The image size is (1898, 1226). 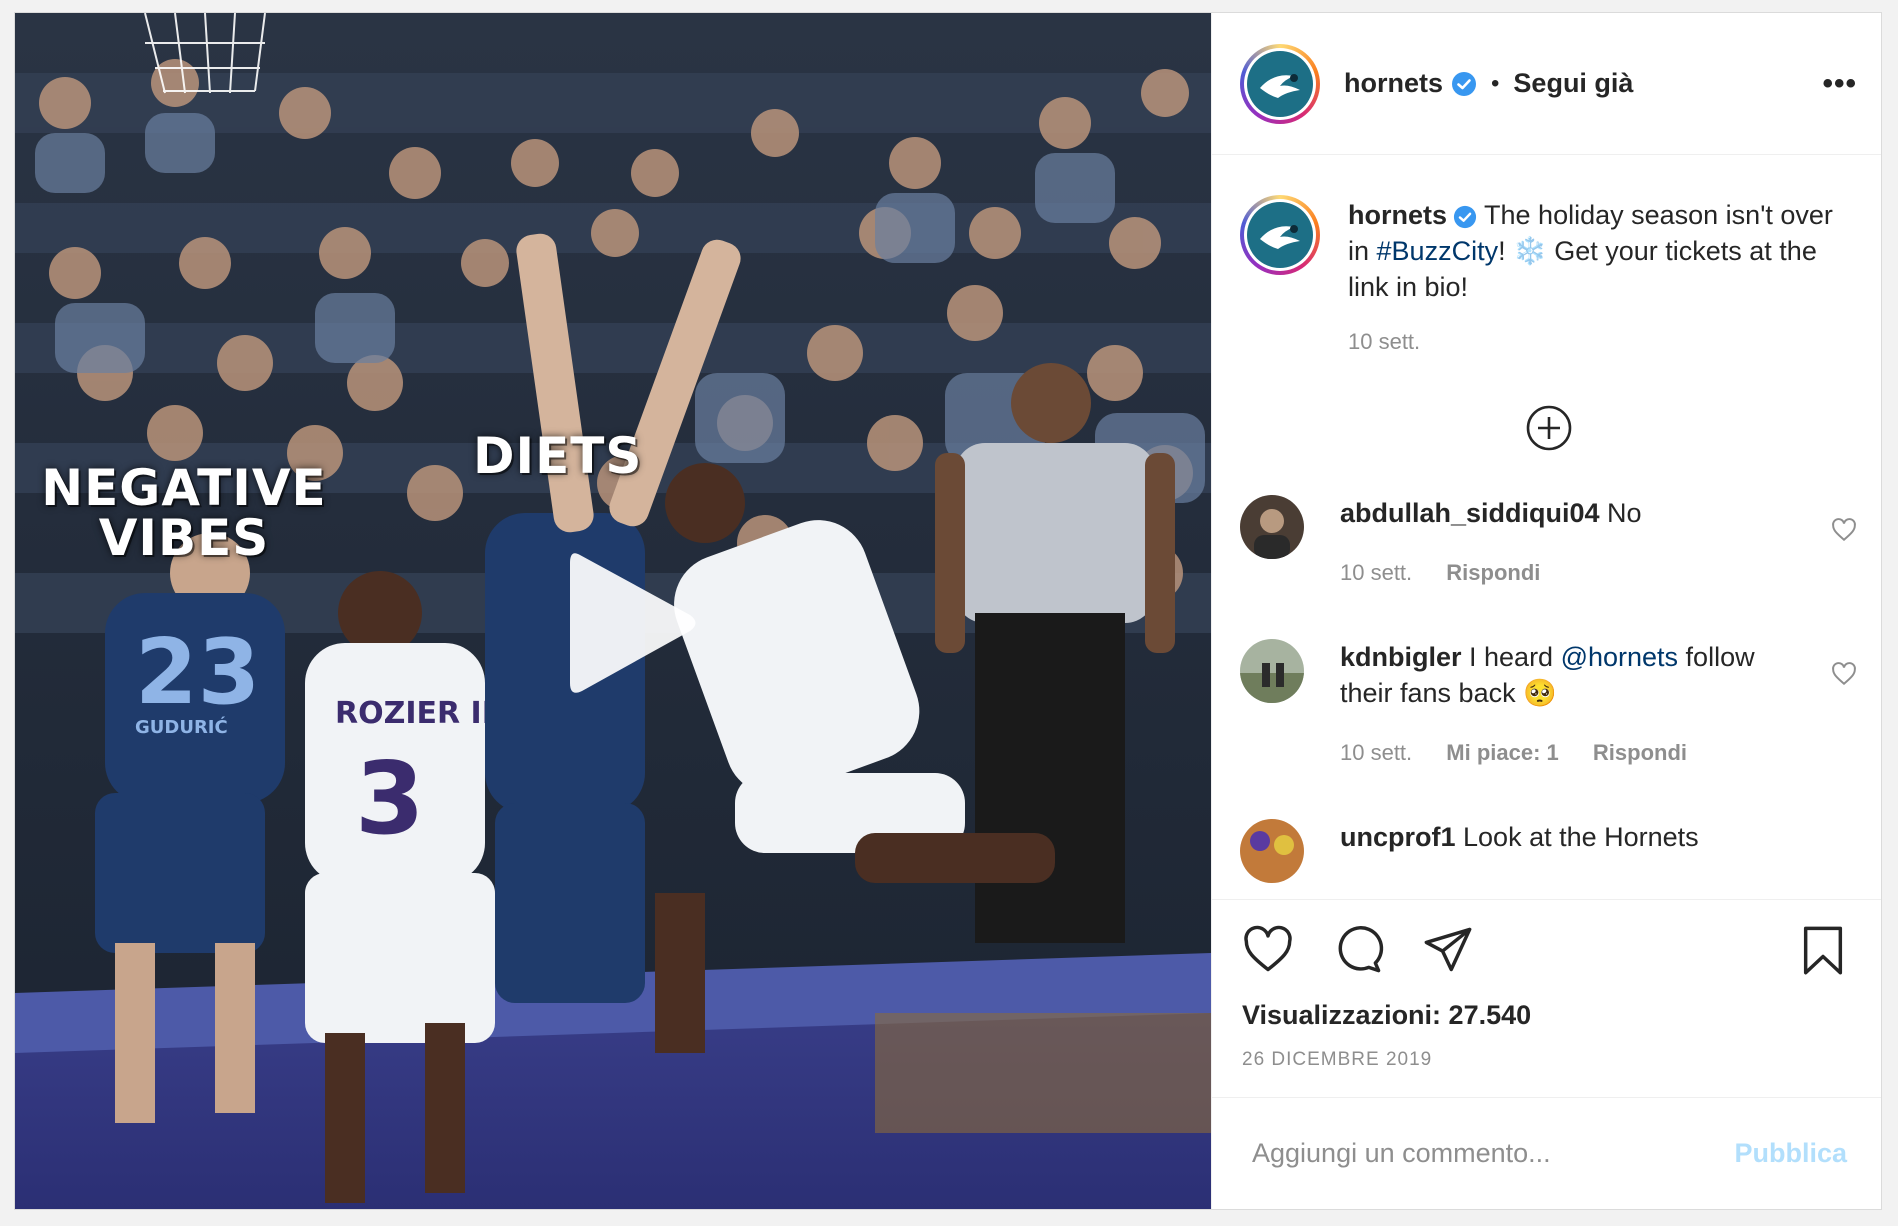 What do you see at coordinates (1577, 837) in the screenshot?
I see `comment-text: Look at the Hornets` at bounding box center [1577, 837].